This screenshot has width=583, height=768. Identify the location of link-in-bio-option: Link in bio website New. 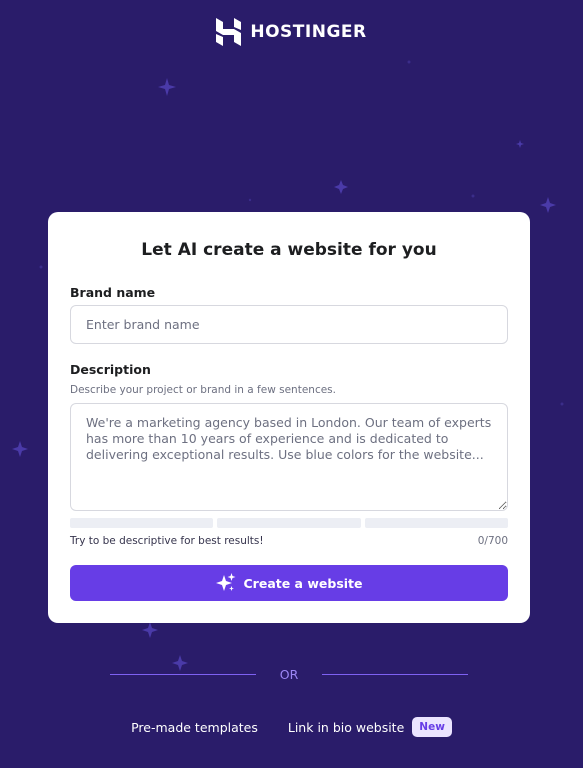
(370, 727).